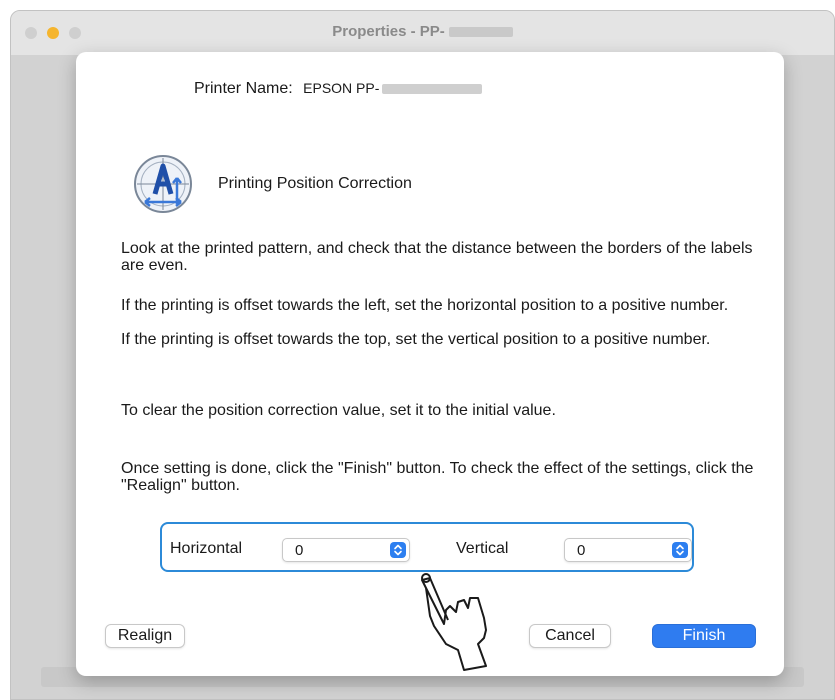 This screenshot has height=700, width=835. Describe the element at coordinates (341, 88) in the screenshot. I see `printer-name-value: EPSON PP-` at that location.